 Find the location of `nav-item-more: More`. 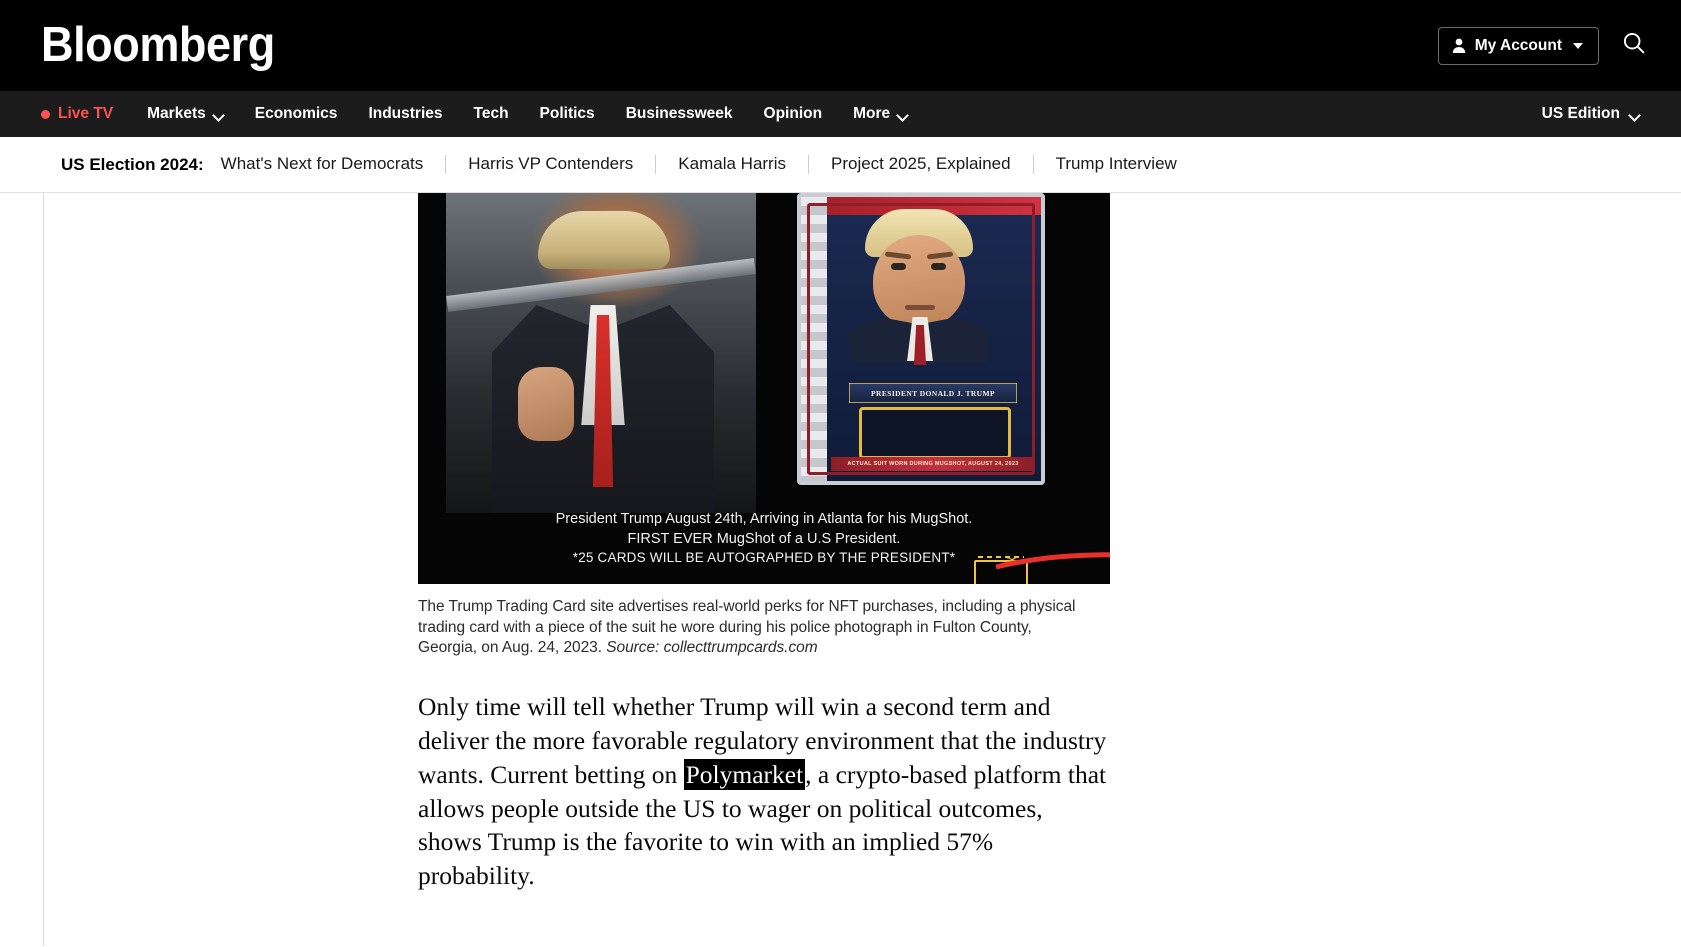

nav-item-more: More is located at coordinates (880, 114).